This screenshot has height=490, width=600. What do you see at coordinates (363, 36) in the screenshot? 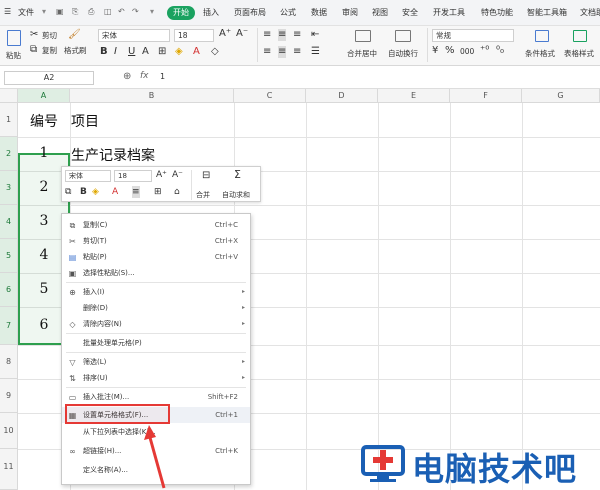
I see `merge-icon` at bounding box center [363, 36].